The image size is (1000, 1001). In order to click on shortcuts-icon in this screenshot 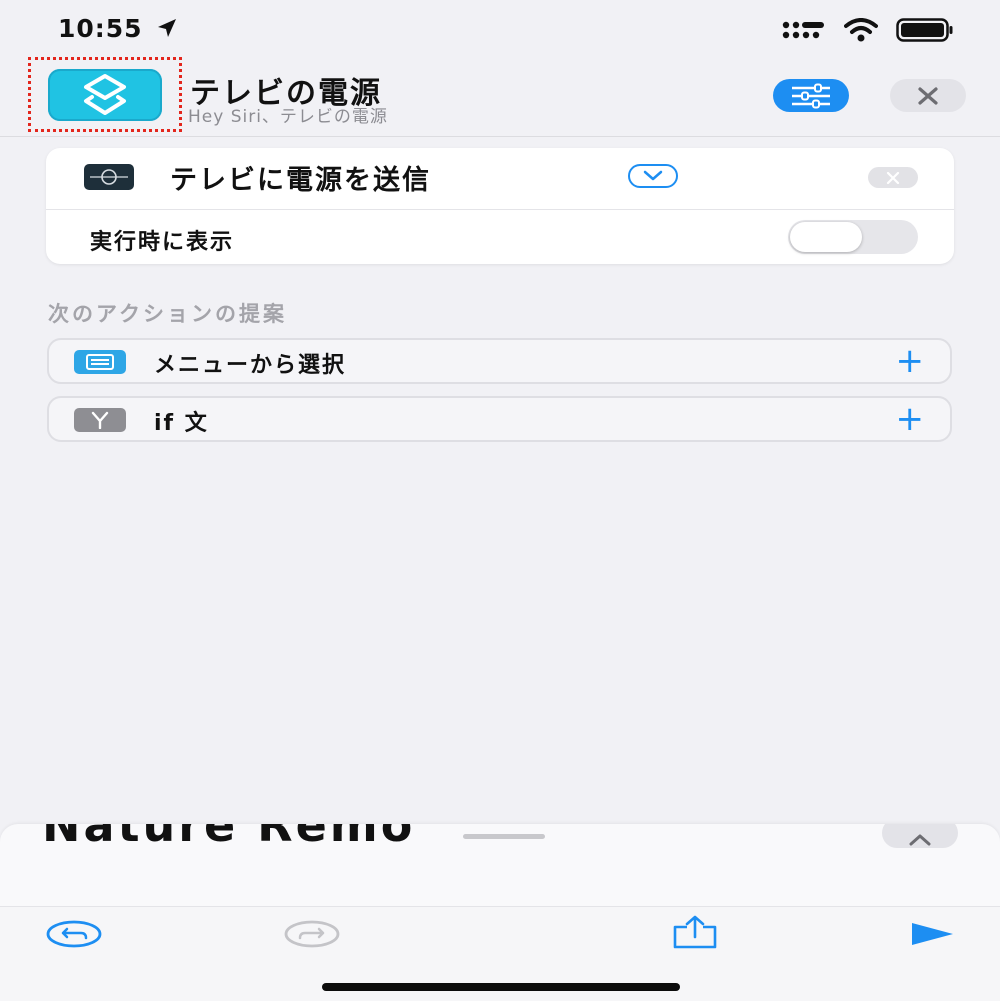, I will do `click(105, 94)`.